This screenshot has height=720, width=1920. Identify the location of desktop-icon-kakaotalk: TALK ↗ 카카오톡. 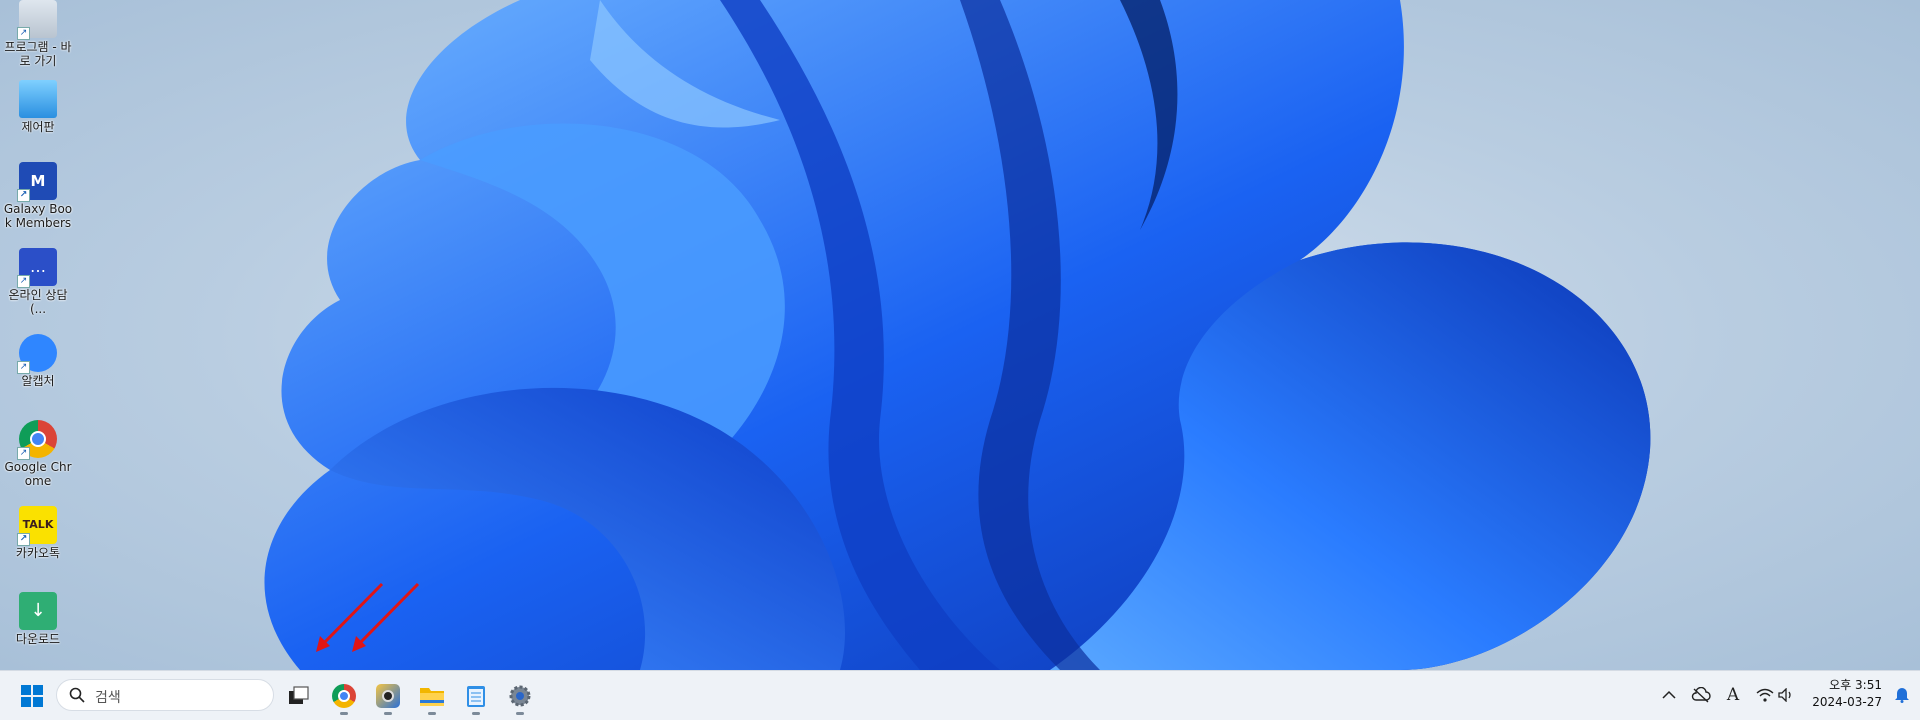
(38, 533).